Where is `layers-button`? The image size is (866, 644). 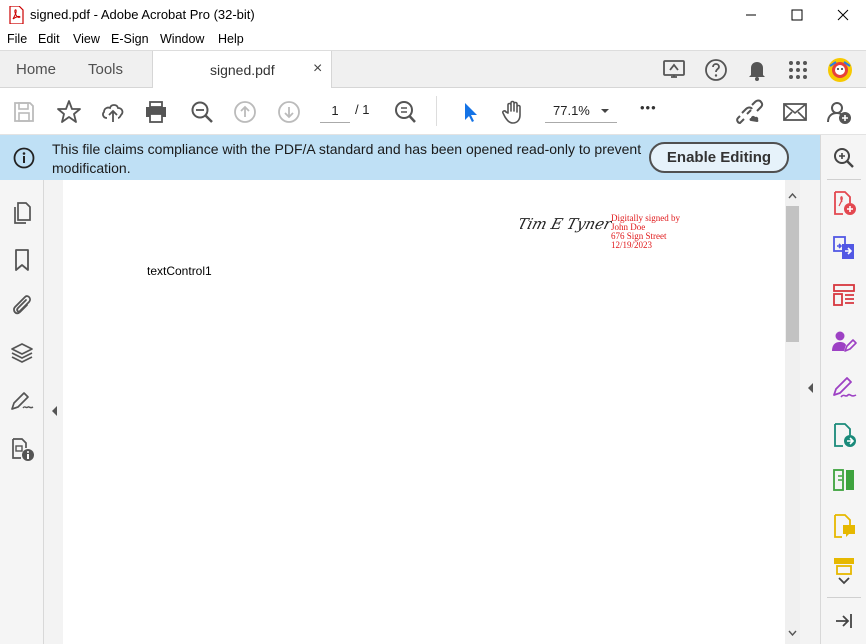
layers-button is located at coordinates (22, 353).